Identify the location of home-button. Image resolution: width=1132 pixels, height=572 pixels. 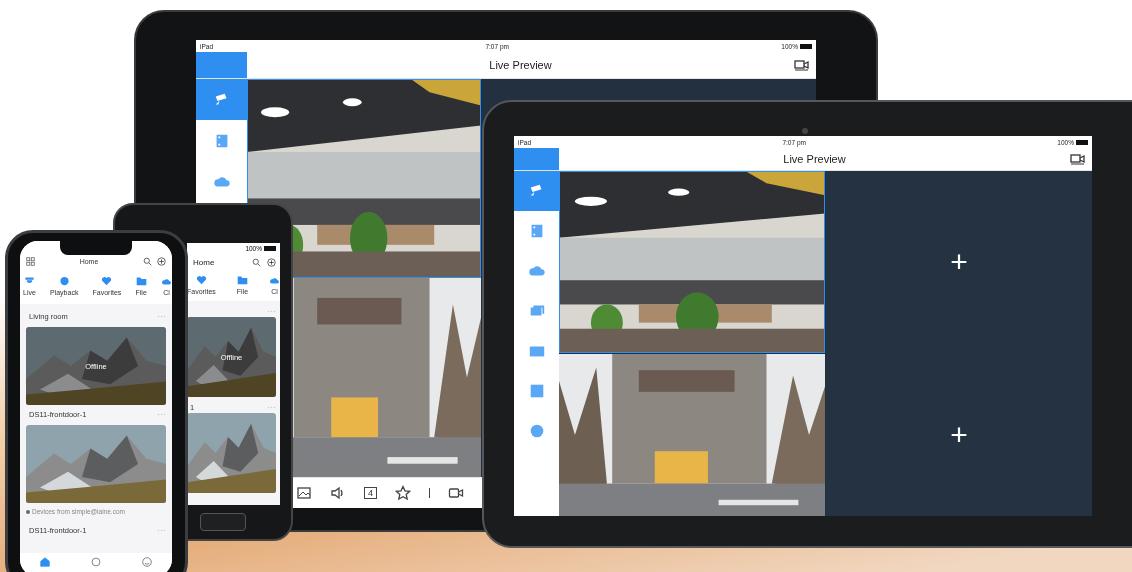
(223, 522).